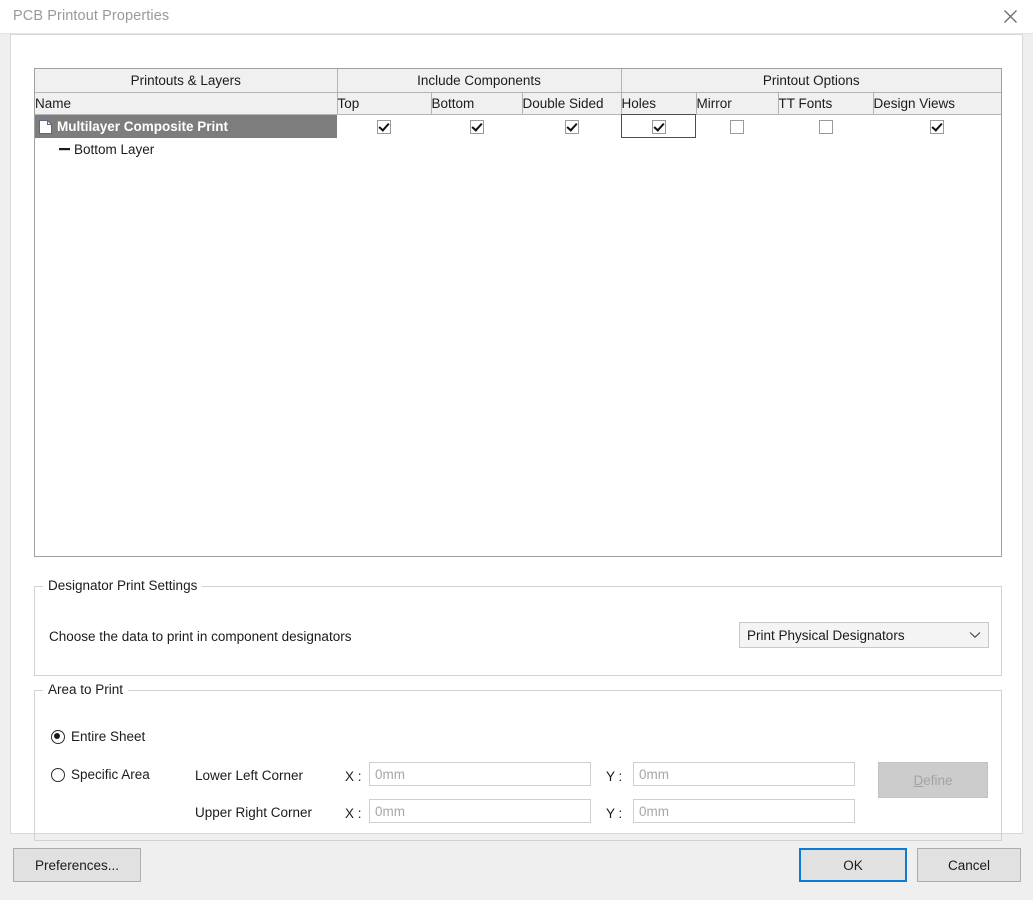 The width and height of the screenshot is (1033, 900). I want to click on upper-right-x-input, so click(480, 811).